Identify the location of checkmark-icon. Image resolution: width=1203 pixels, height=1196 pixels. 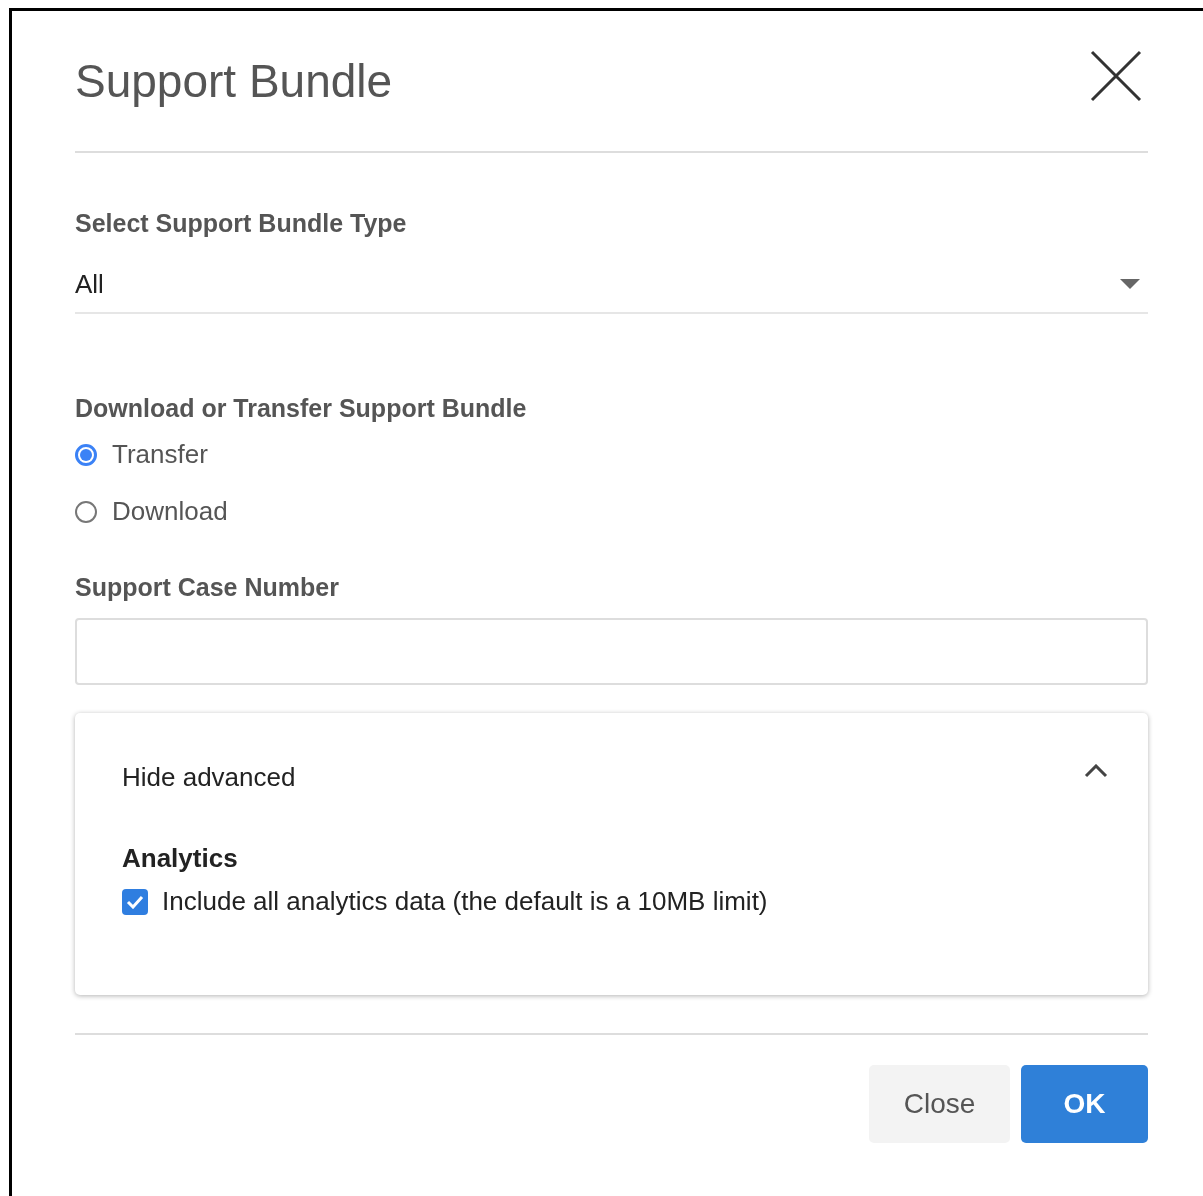
(135, 901).